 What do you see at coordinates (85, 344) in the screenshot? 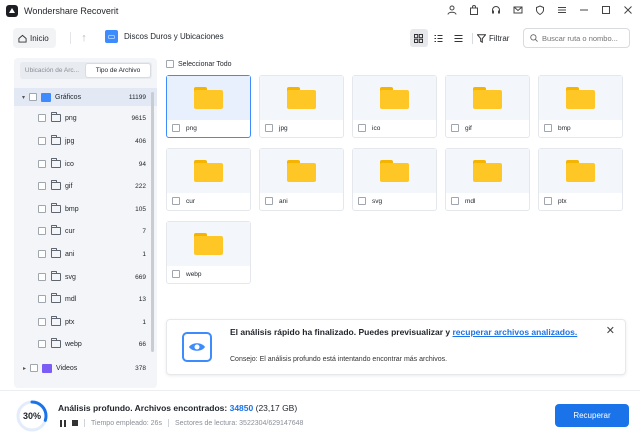
I see `tree-item-webp: webp 66` at bounding box center [85, 344].